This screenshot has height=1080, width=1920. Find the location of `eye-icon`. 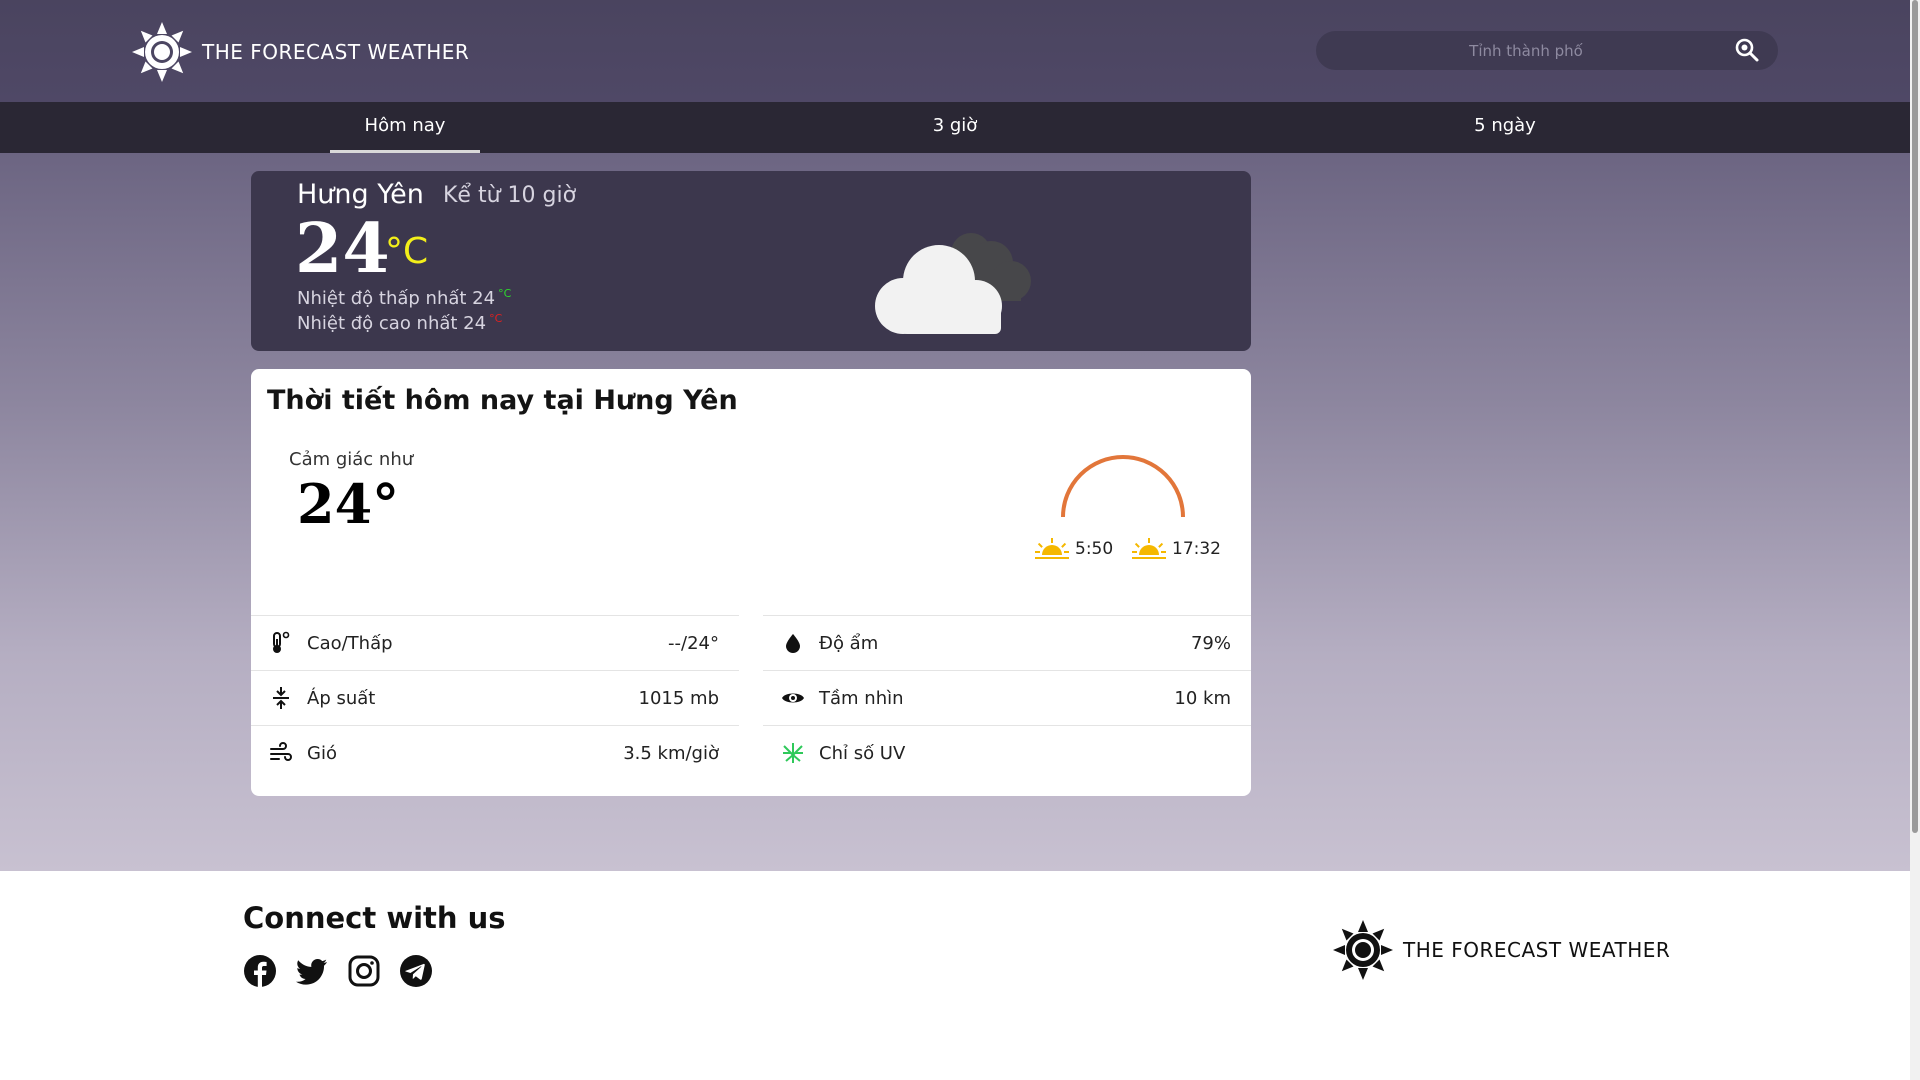

eye-icon is located at coordinates (793, 698).